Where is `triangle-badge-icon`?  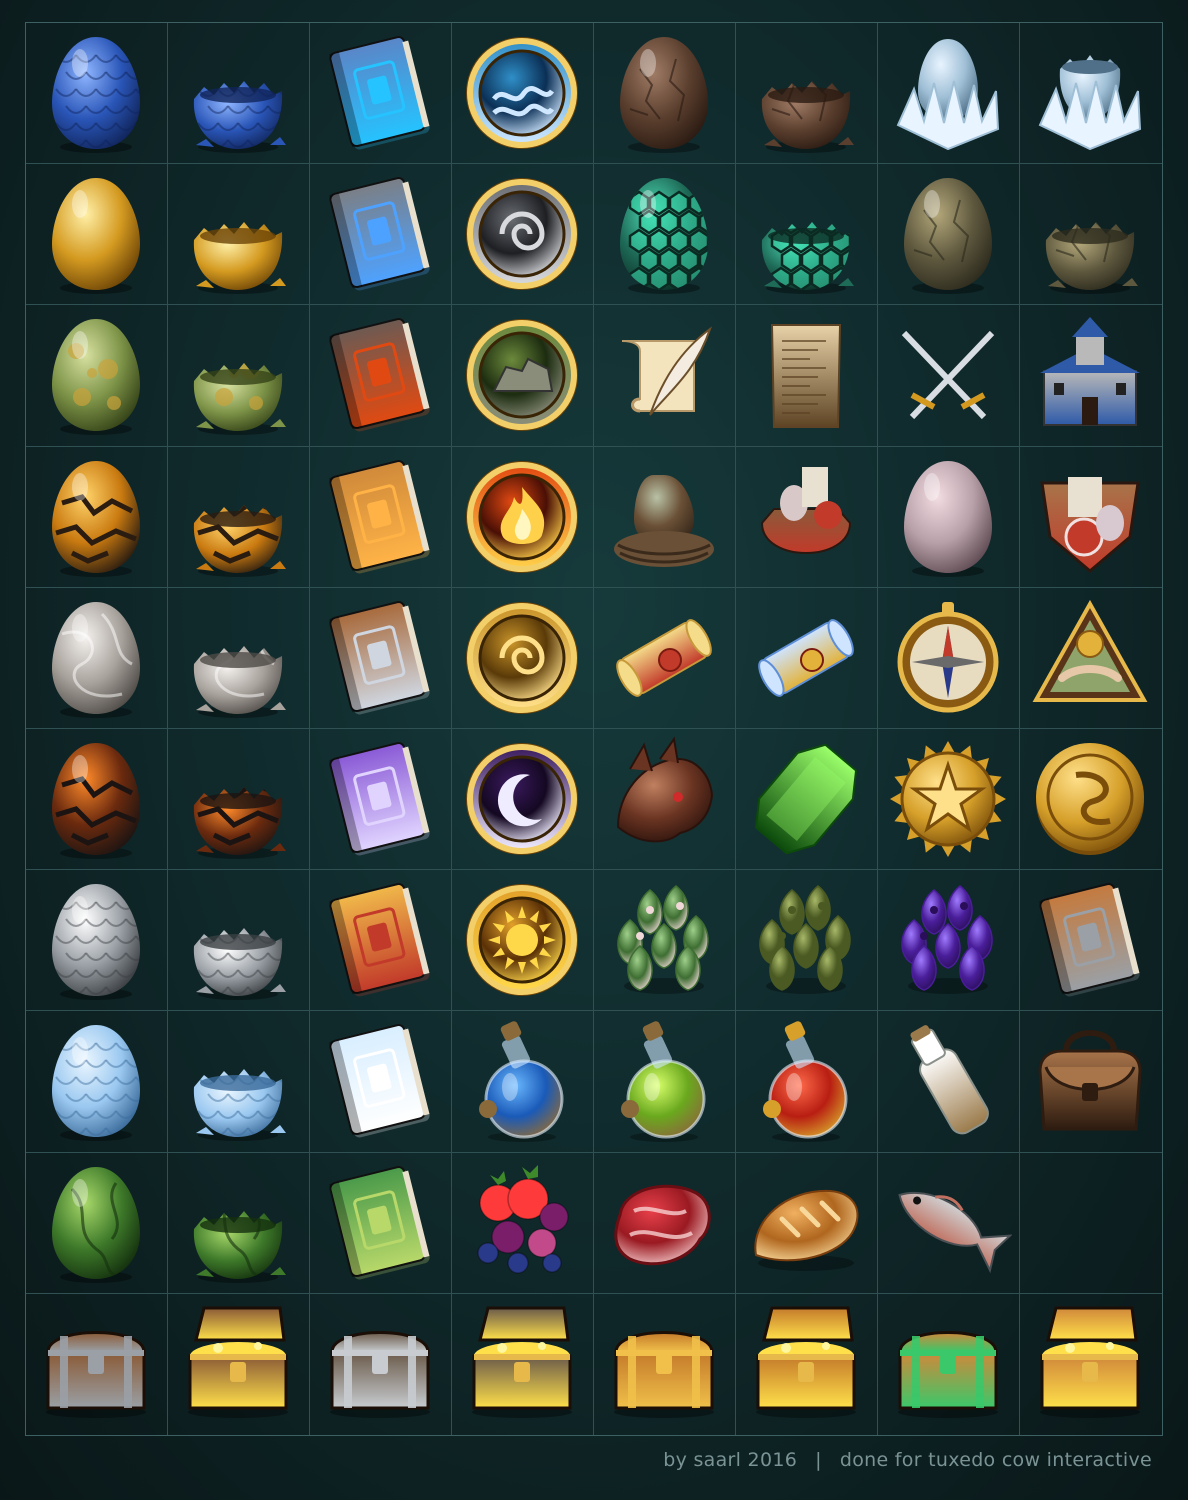
triangle-badge-icon is located at coordinates (1090, 658).